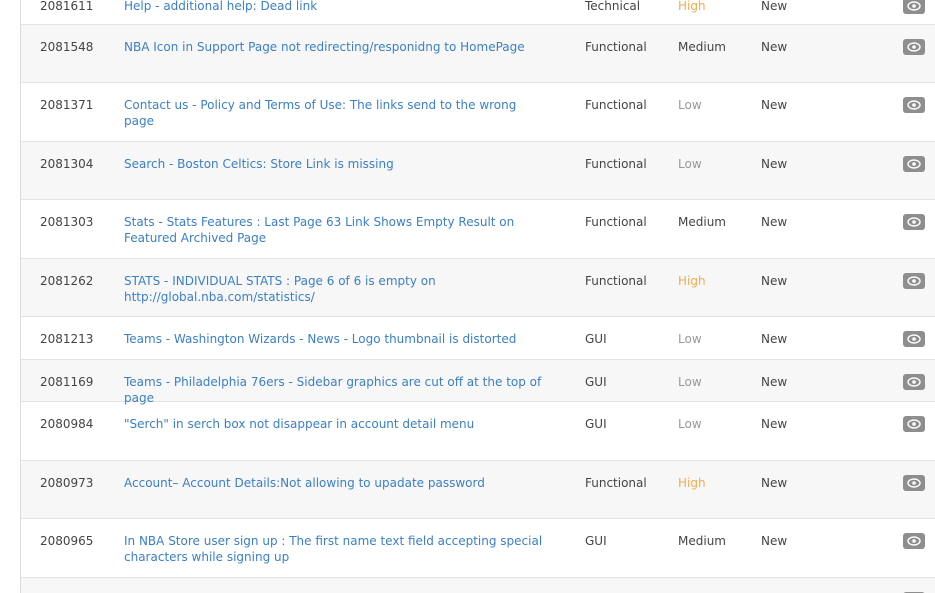  Describe the element at coordinates (67, 382) in the screenshot. I see `bug-id: 2081169` at that location.